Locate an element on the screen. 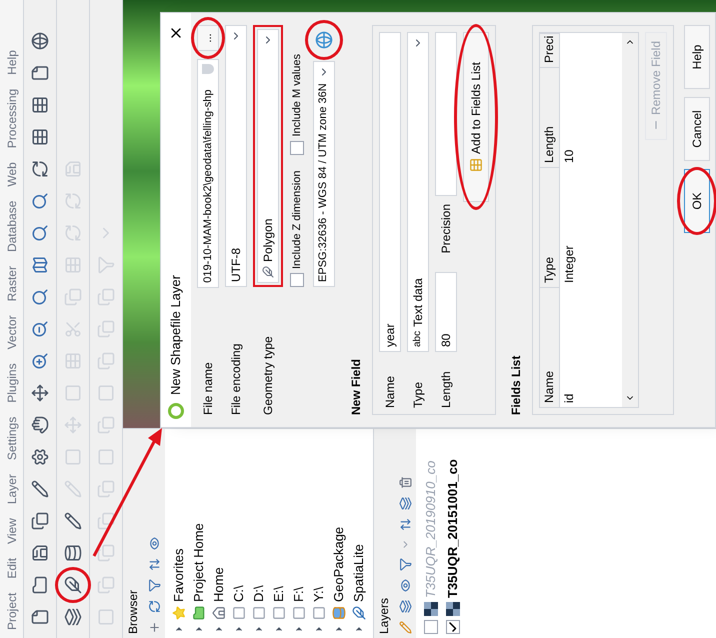 This screenshot has height=638, width=716. crs-dropdown: EPSG:32636 - WGS 84 / UTM zone 36N is located at coordinates (323, 174).